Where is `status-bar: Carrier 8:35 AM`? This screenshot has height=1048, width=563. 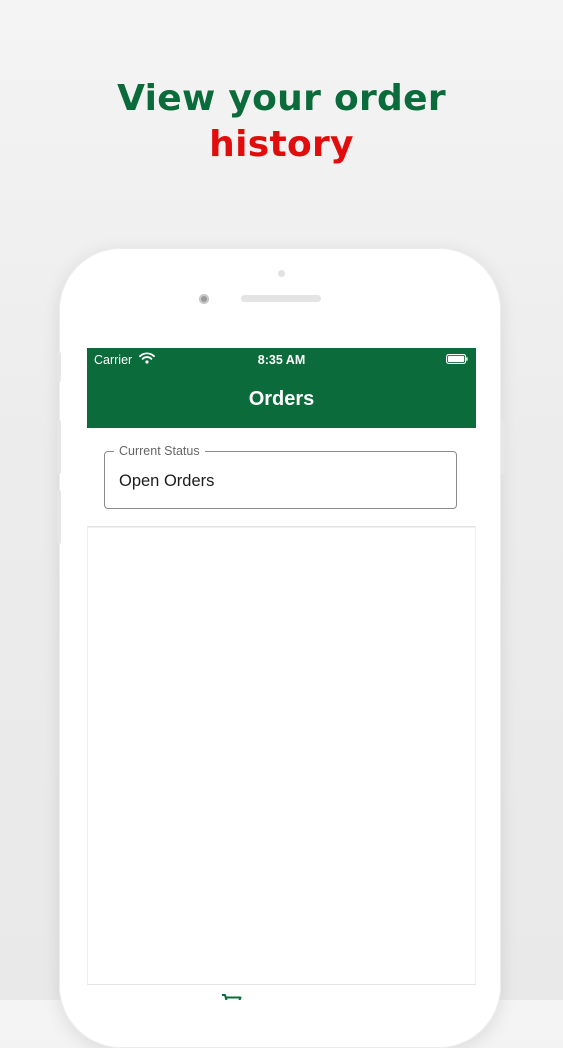 status-bar: Carrier 8:35 AM is located at coordinates (281, 359).